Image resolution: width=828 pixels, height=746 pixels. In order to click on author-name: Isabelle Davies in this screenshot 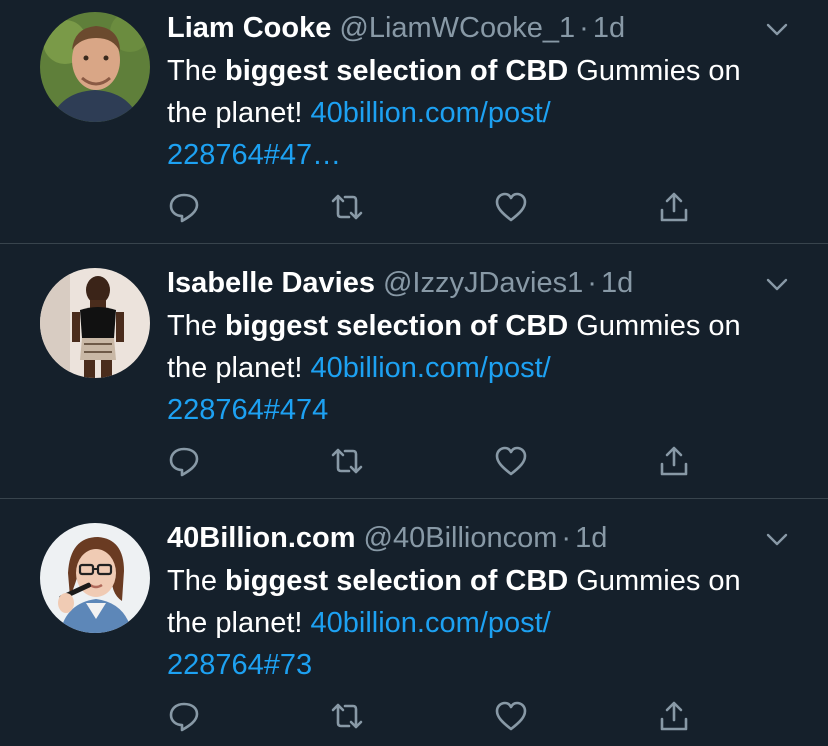, I will do `click(271, 283)`.